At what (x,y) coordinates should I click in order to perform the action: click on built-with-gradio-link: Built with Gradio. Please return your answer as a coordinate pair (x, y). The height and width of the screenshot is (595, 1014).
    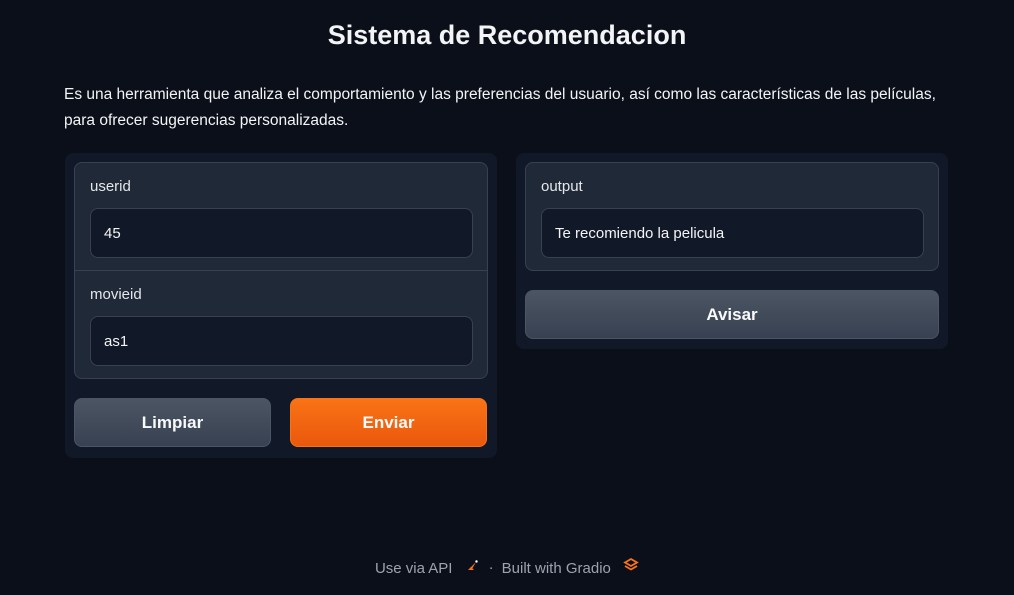
    Looking at the image, I should click on (570, 567).